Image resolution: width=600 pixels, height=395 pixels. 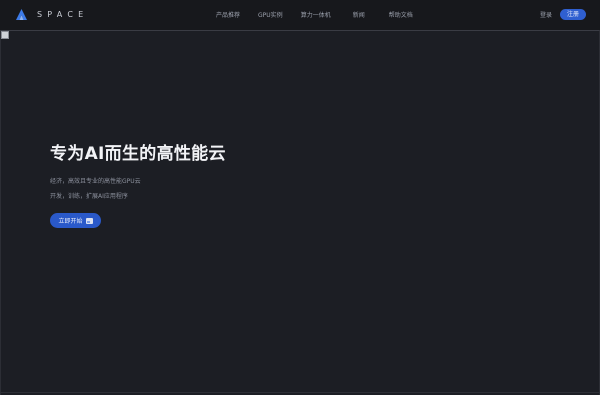 I want to click on get-started-button: 立即开始, so click(x=75, y=220).